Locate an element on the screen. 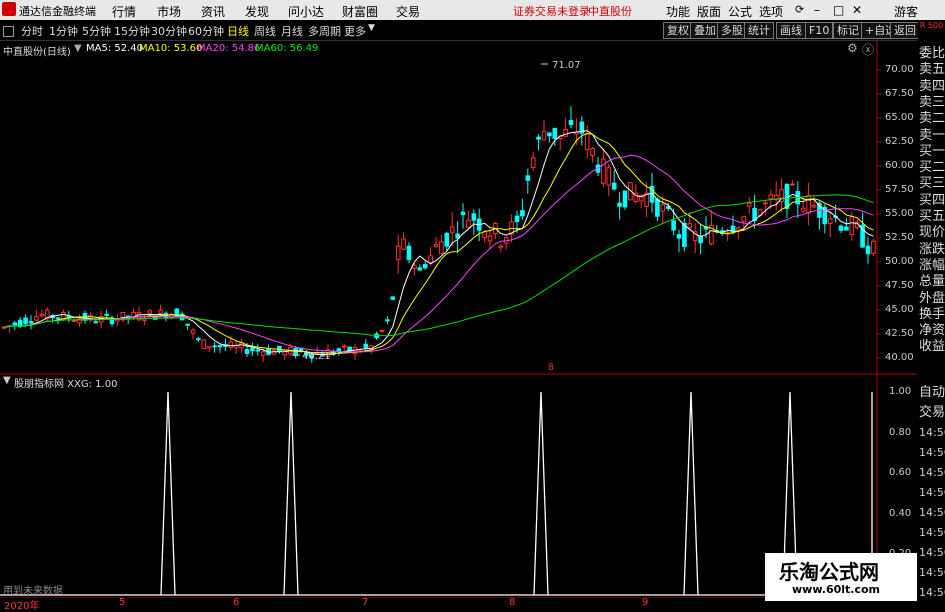  y-tick-label: 52.50 is located at coordinates (899, 237).